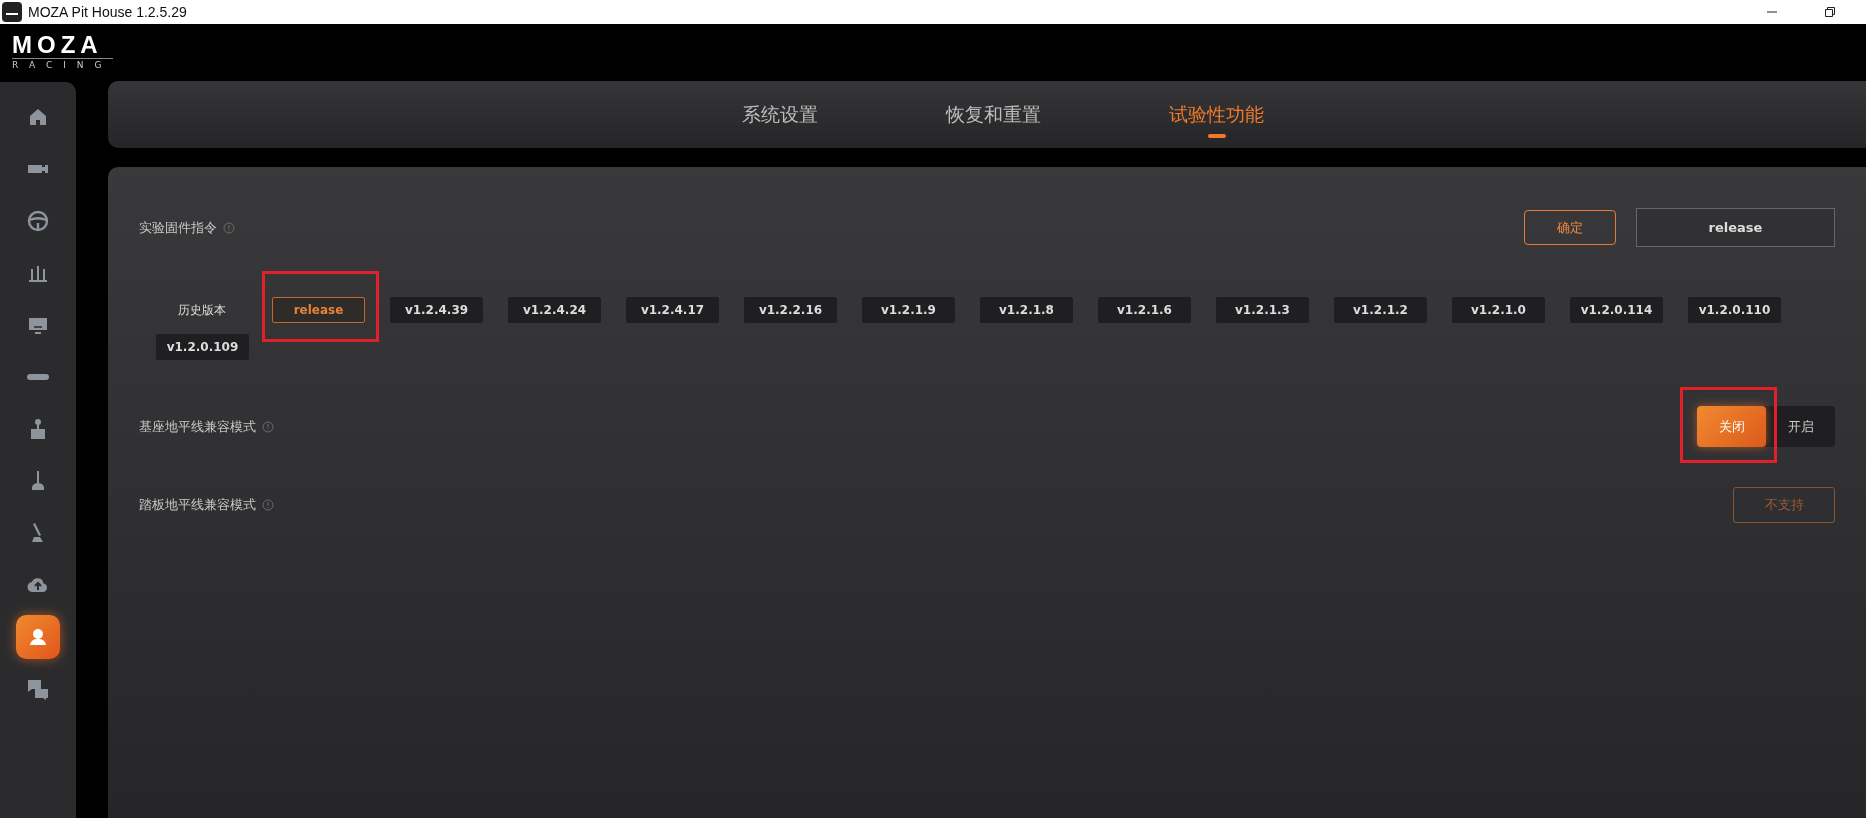 The width and height of the screenshot is (1866, 818). I want to click on version-chip: v1.2.1.2, so click(1380, 310).